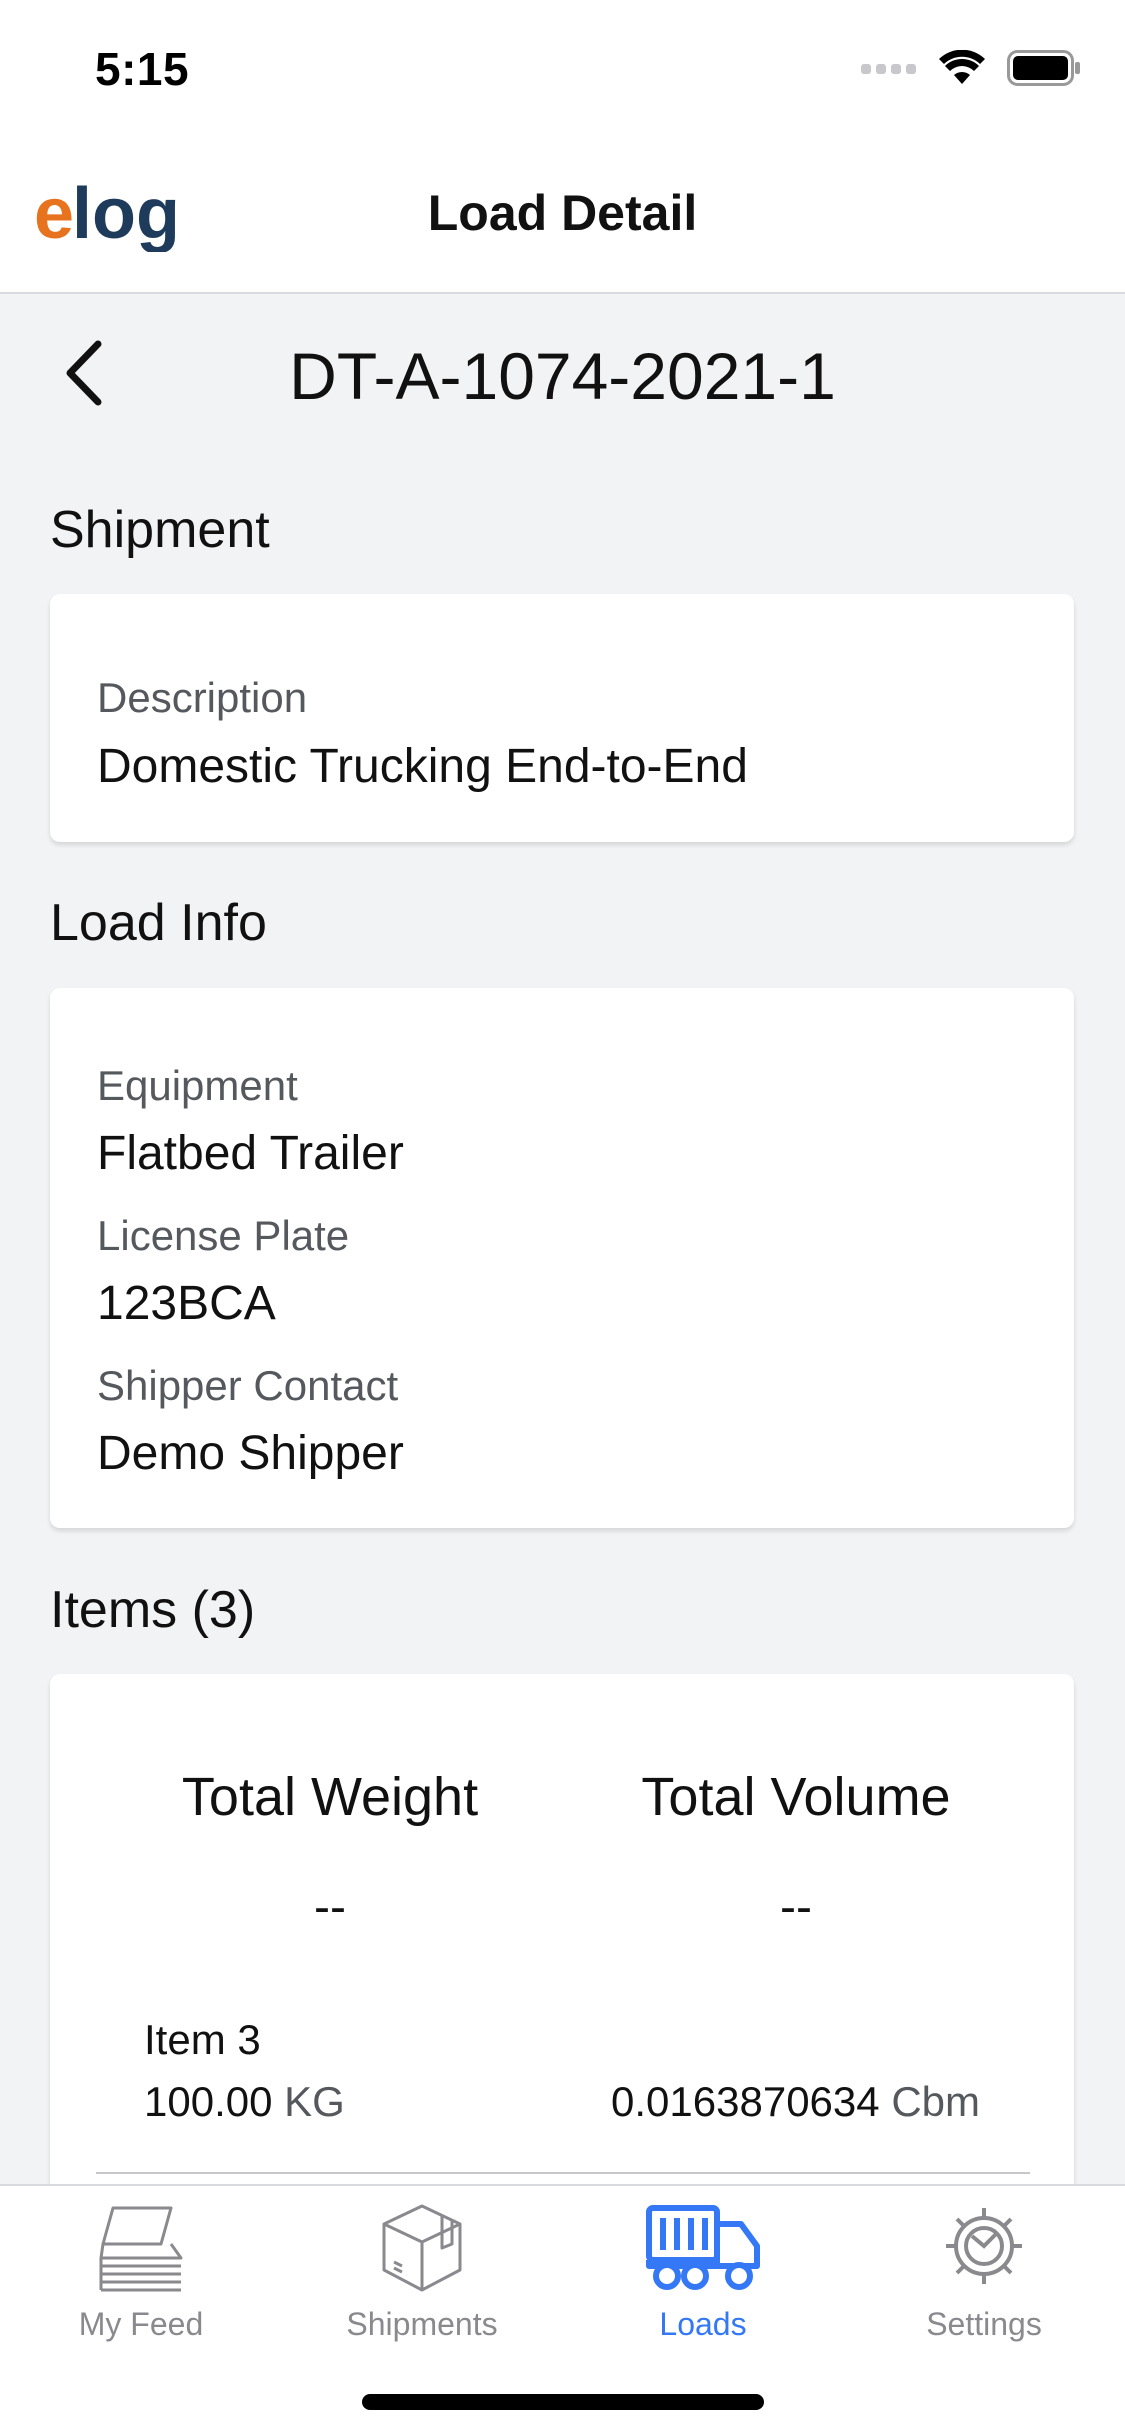  Describe the element at coordinates (153, 1610) in the screenshot. I see `items-heading: Items (3)` at that location.